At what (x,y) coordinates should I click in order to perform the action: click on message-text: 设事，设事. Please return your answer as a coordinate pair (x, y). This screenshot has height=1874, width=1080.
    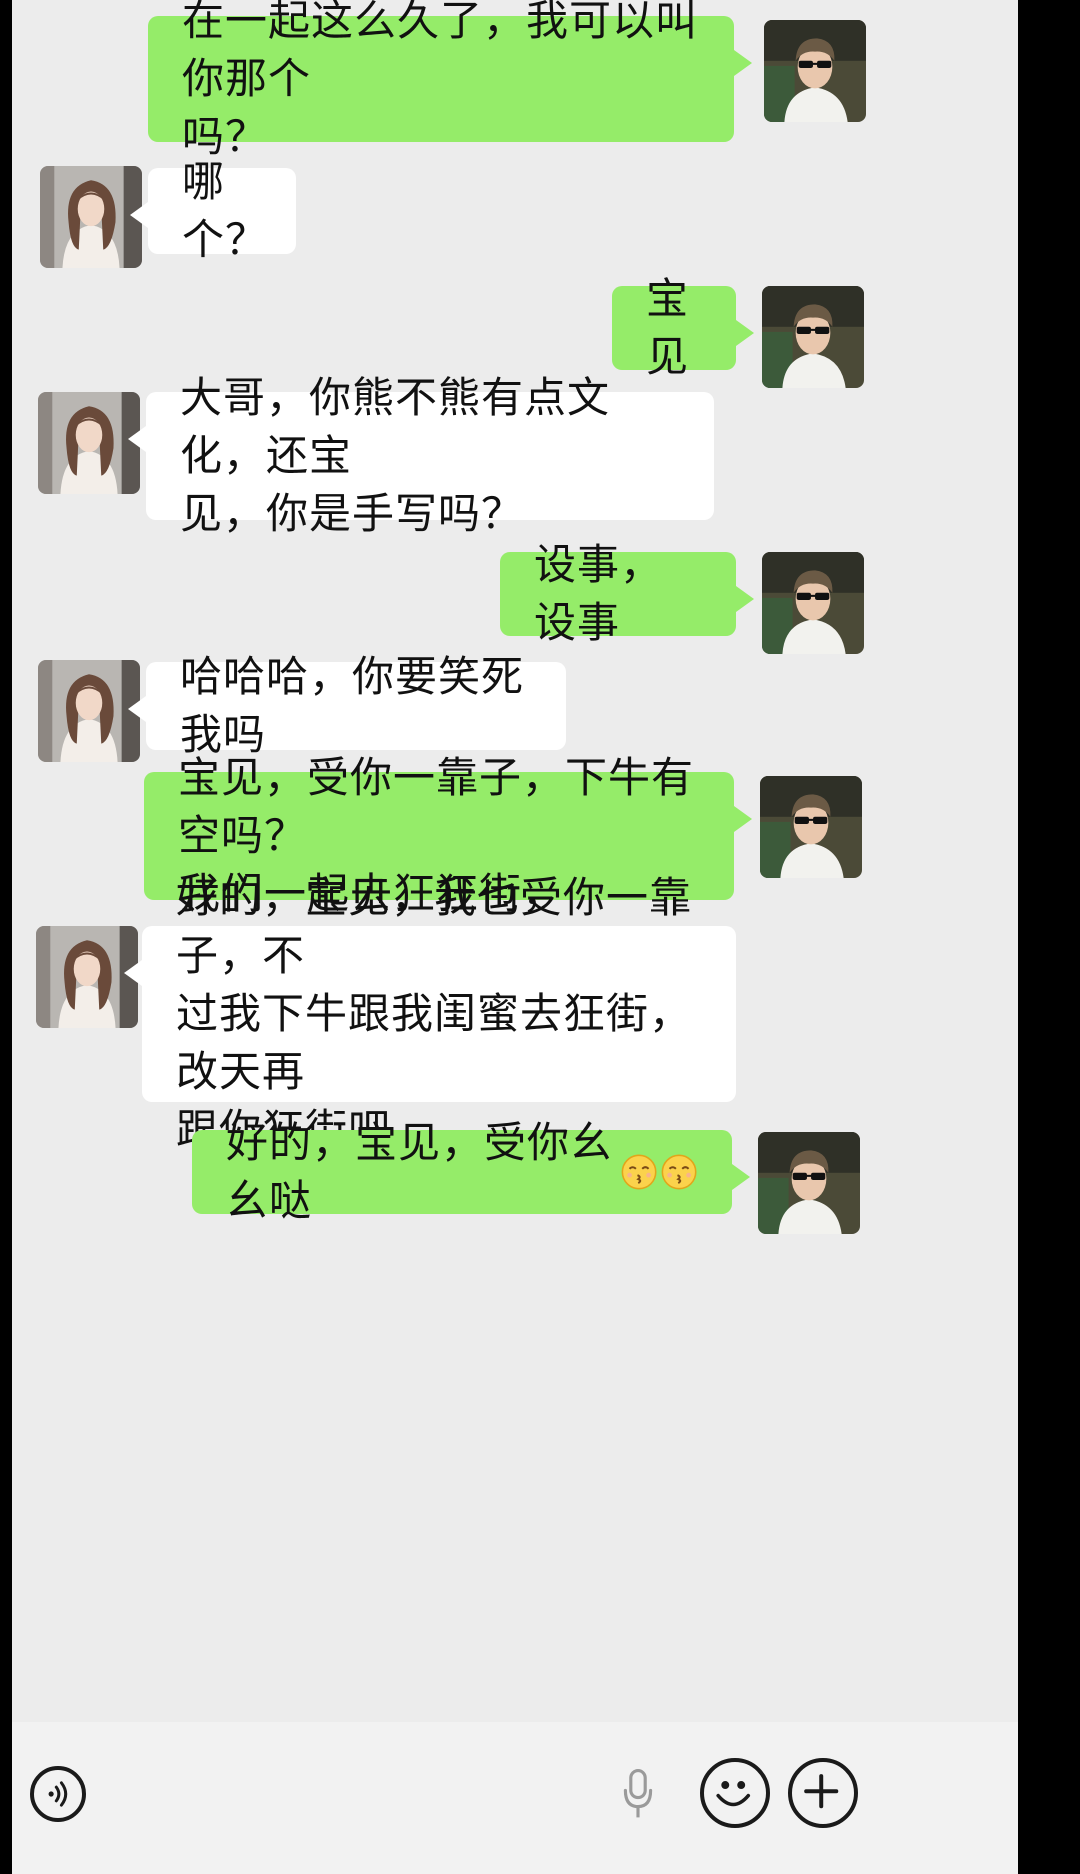
    Looking at the image, I should click on (599, 593).